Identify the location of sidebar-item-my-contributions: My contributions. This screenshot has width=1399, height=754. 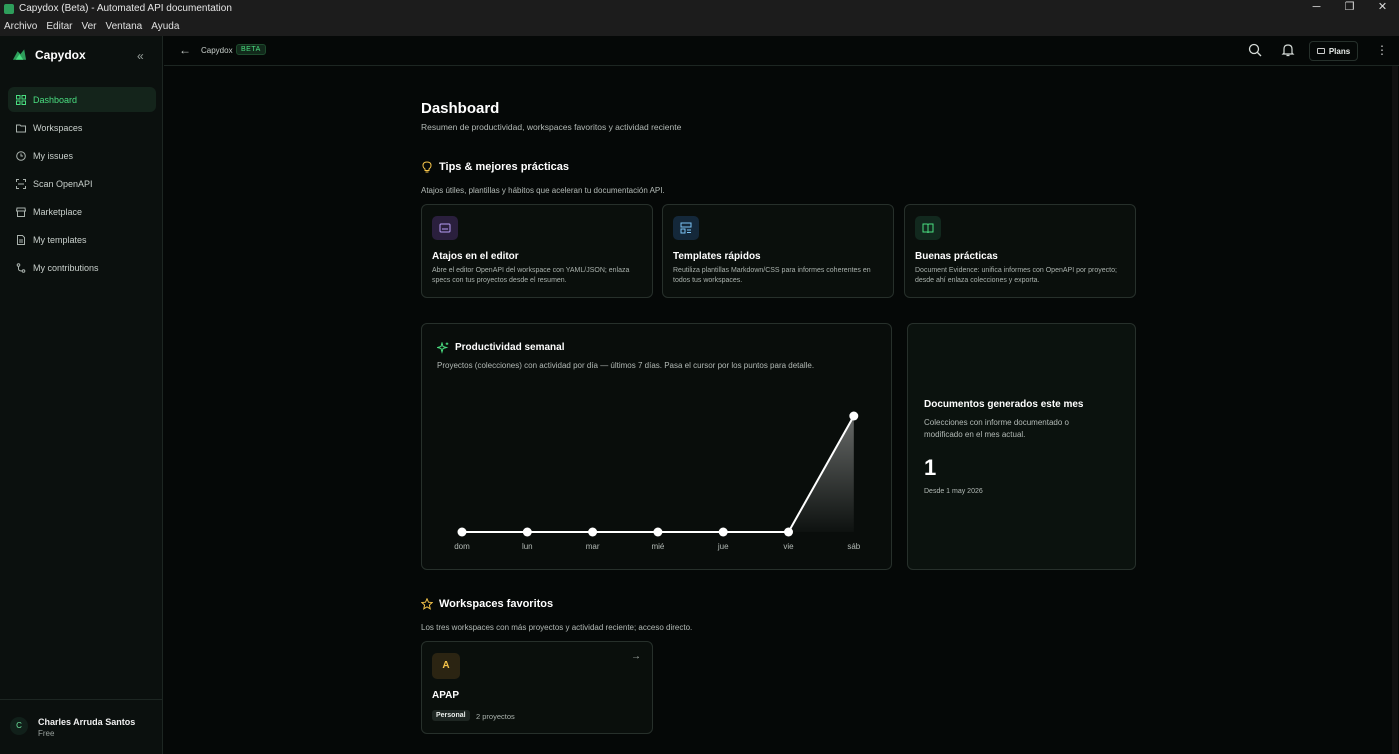
(82, 267).